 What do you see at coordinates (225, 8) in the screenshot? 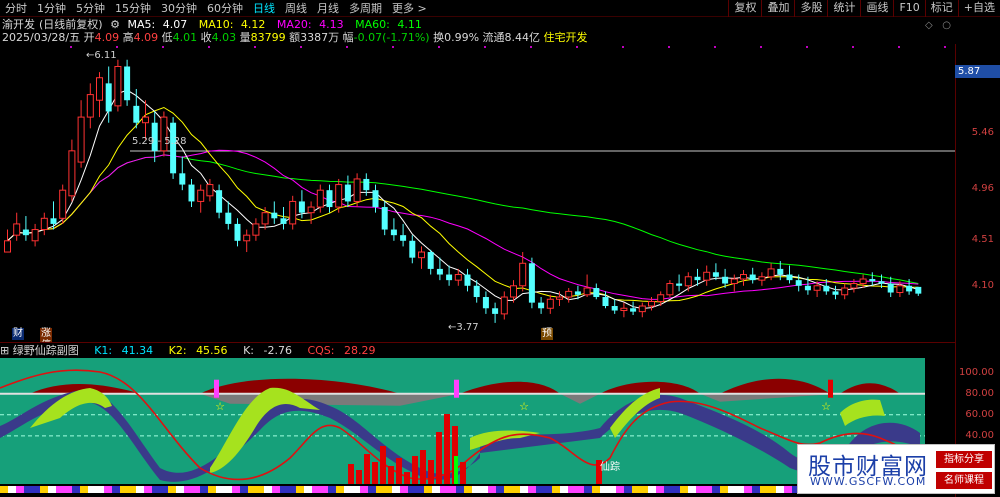
I see `period-tab: 60分钟` at bounding box center [225, 8].